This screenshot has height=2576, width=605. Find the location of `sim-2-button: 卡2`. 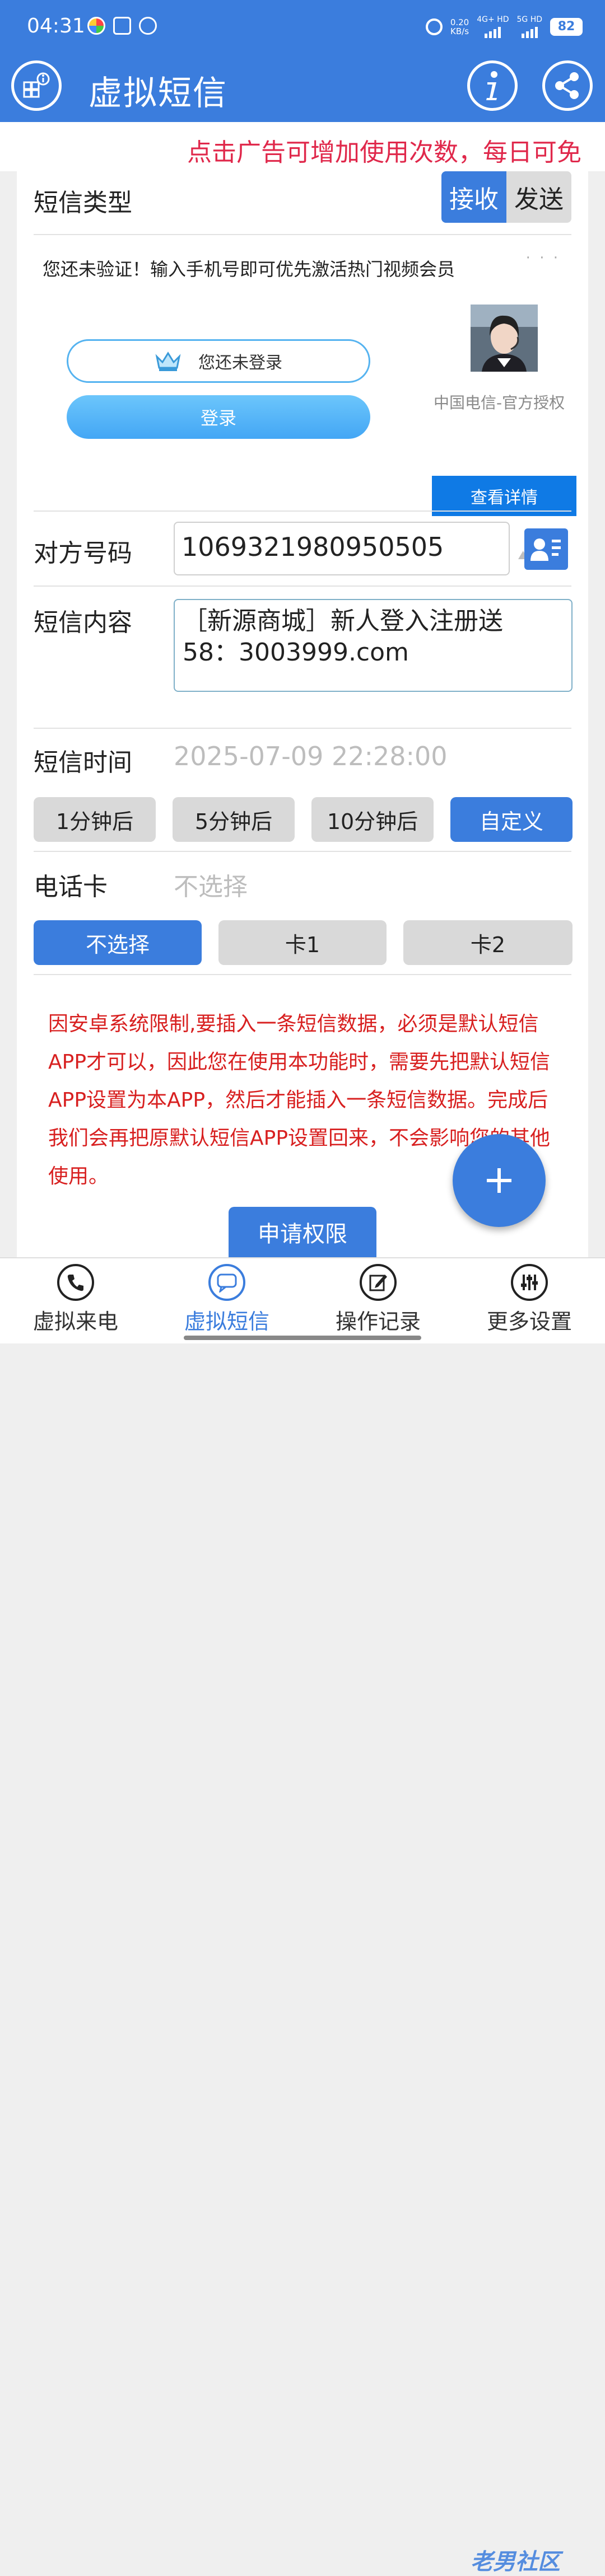

sim-2-button: 卡2 is located at coordinates (488, 942).